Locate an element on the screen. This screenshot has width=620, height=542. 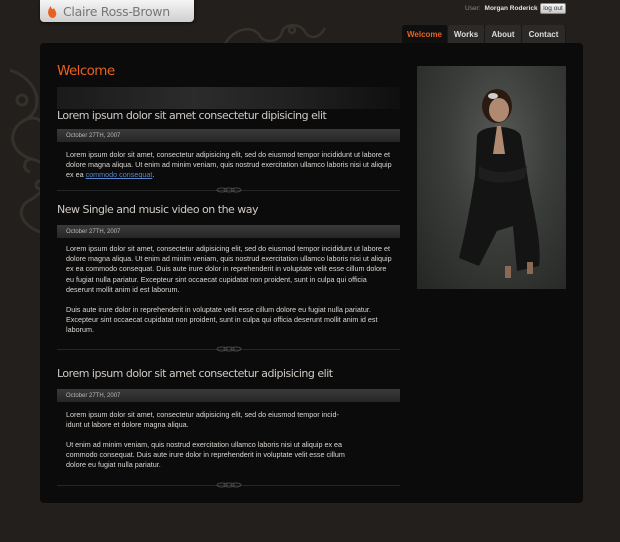
tab-works: Works is located at coordinates (466, 34).